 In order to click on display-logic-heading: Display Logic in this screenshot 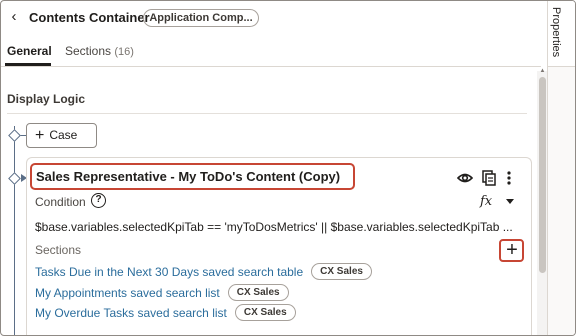, I will do `click(46, 99)`.